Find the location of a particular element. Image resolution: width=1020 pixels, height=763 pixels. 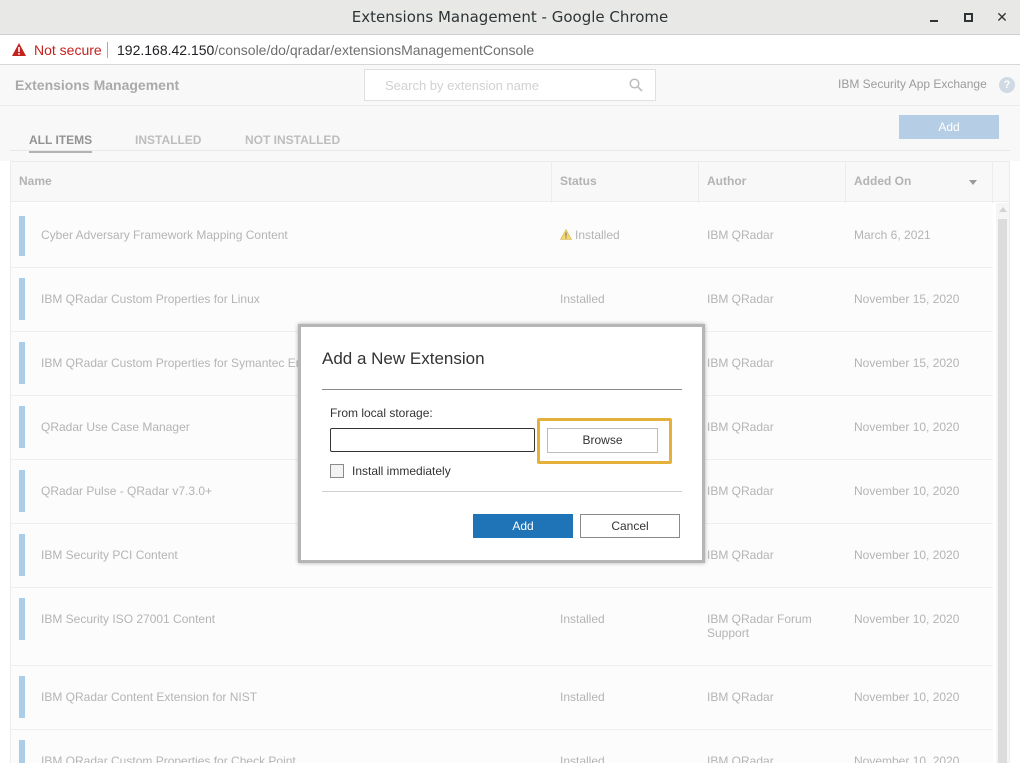

install-immediately-label: Install immediately is located at coordinates (401, 471).